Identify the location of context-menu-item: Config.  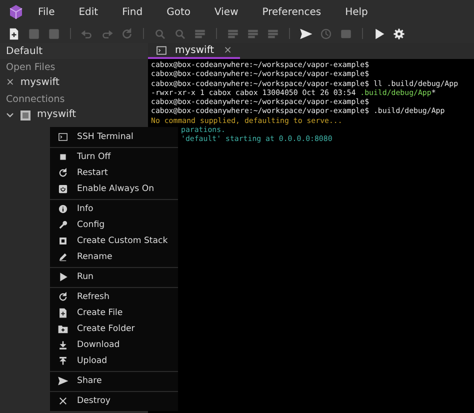
(114, 225).